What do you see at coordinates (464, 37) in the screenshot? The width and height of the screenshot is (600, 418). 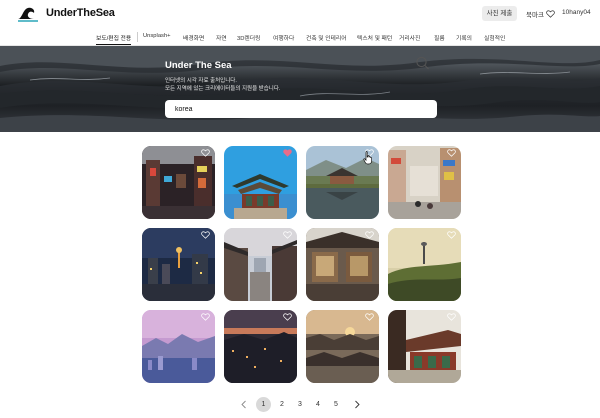 I see `nav-item-archival: 기록의` at bounding box center [464, 37].